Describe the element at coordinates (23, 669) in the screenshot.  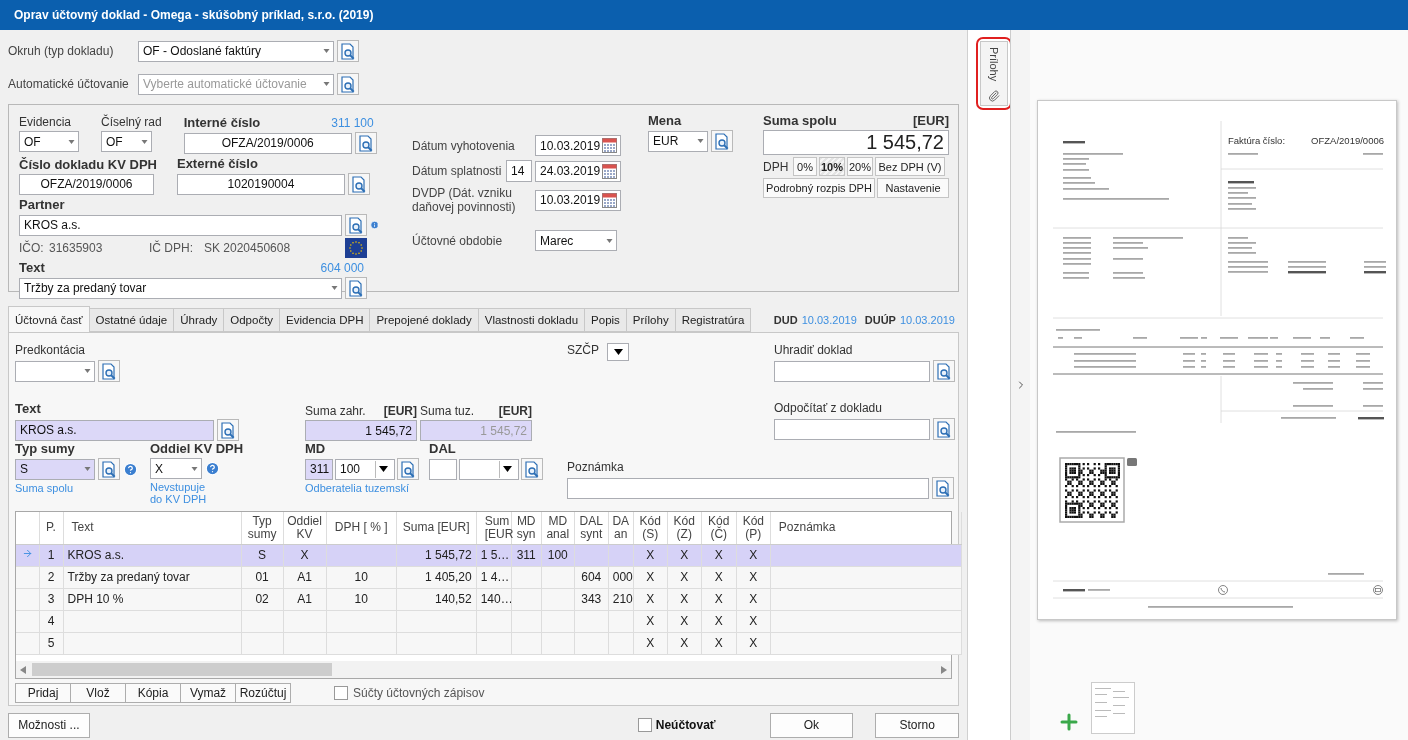
I see `scroll-left-icon` at that location.